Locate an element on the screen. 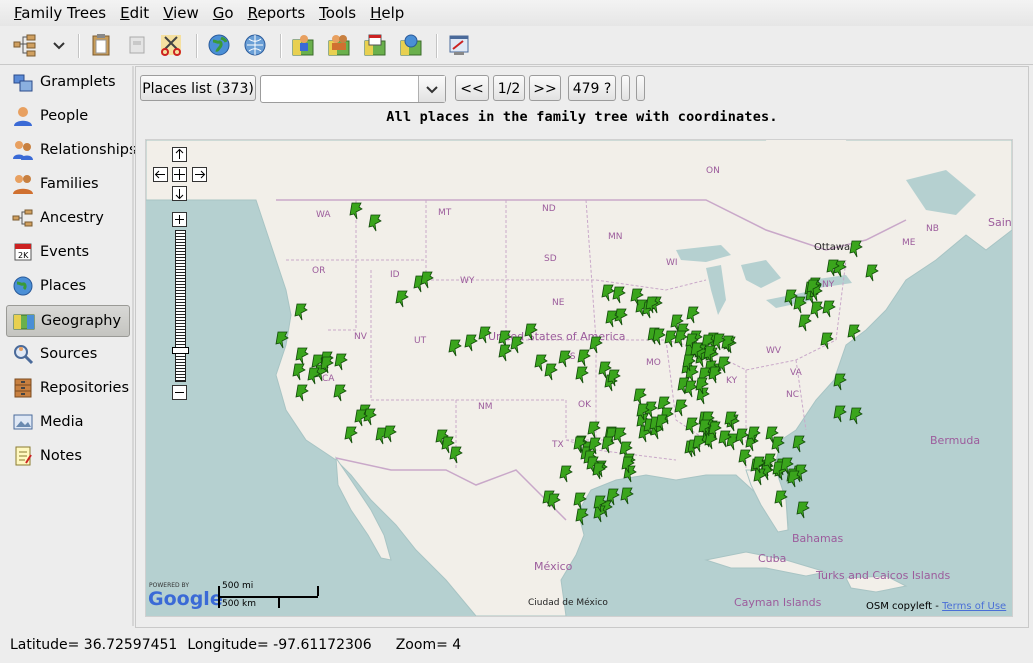 The height and width of the screenshot is (663, 1033). sidebar-divider is located at coordinates (133, 346).